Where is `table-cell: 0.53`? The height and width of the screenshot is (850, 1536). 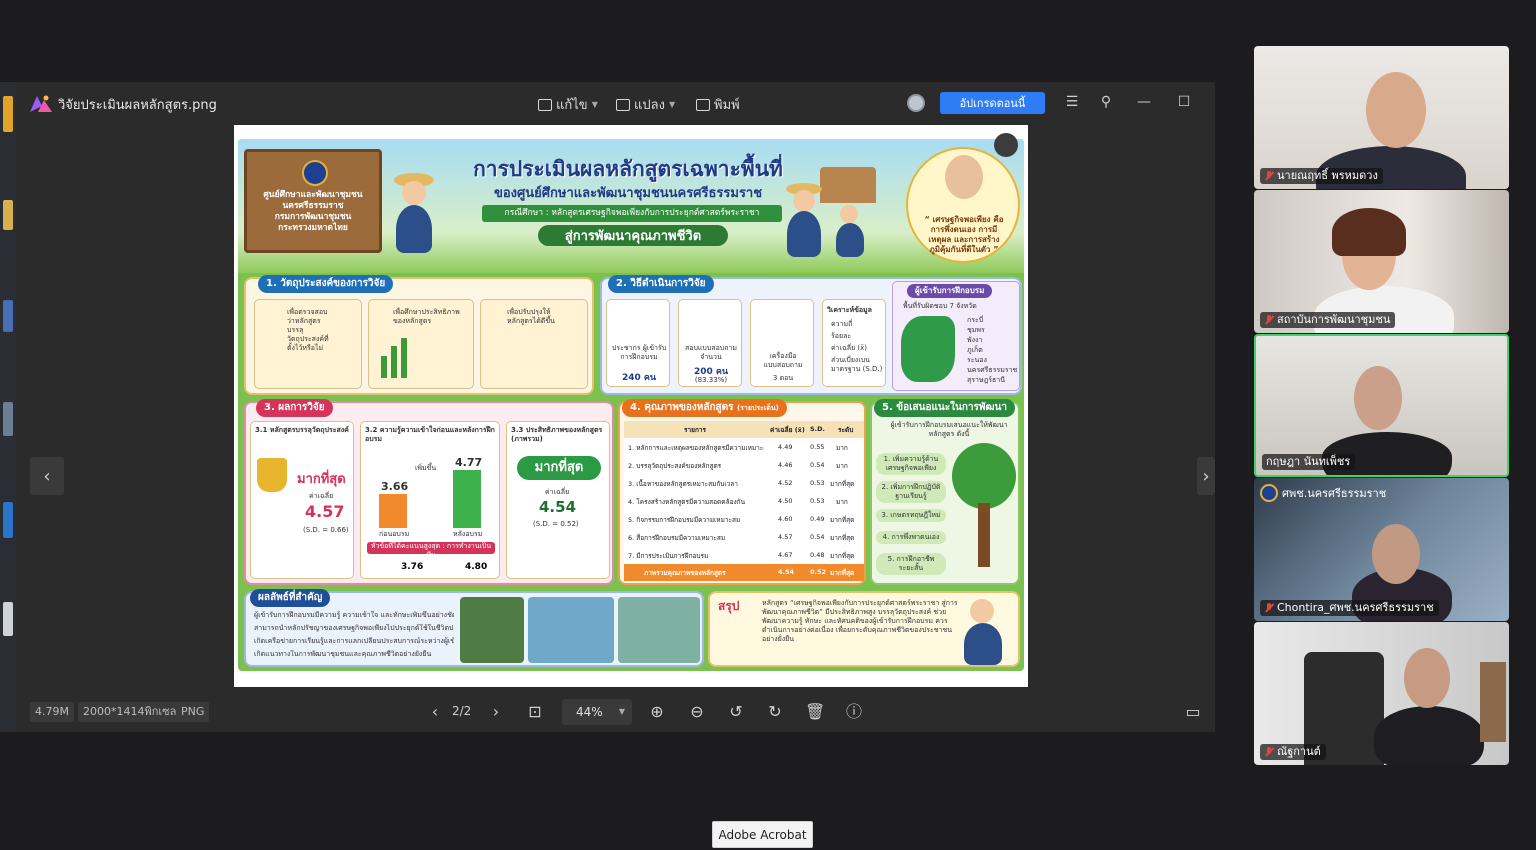
table-cell: 0.53 is located at coordinates (817, 483).